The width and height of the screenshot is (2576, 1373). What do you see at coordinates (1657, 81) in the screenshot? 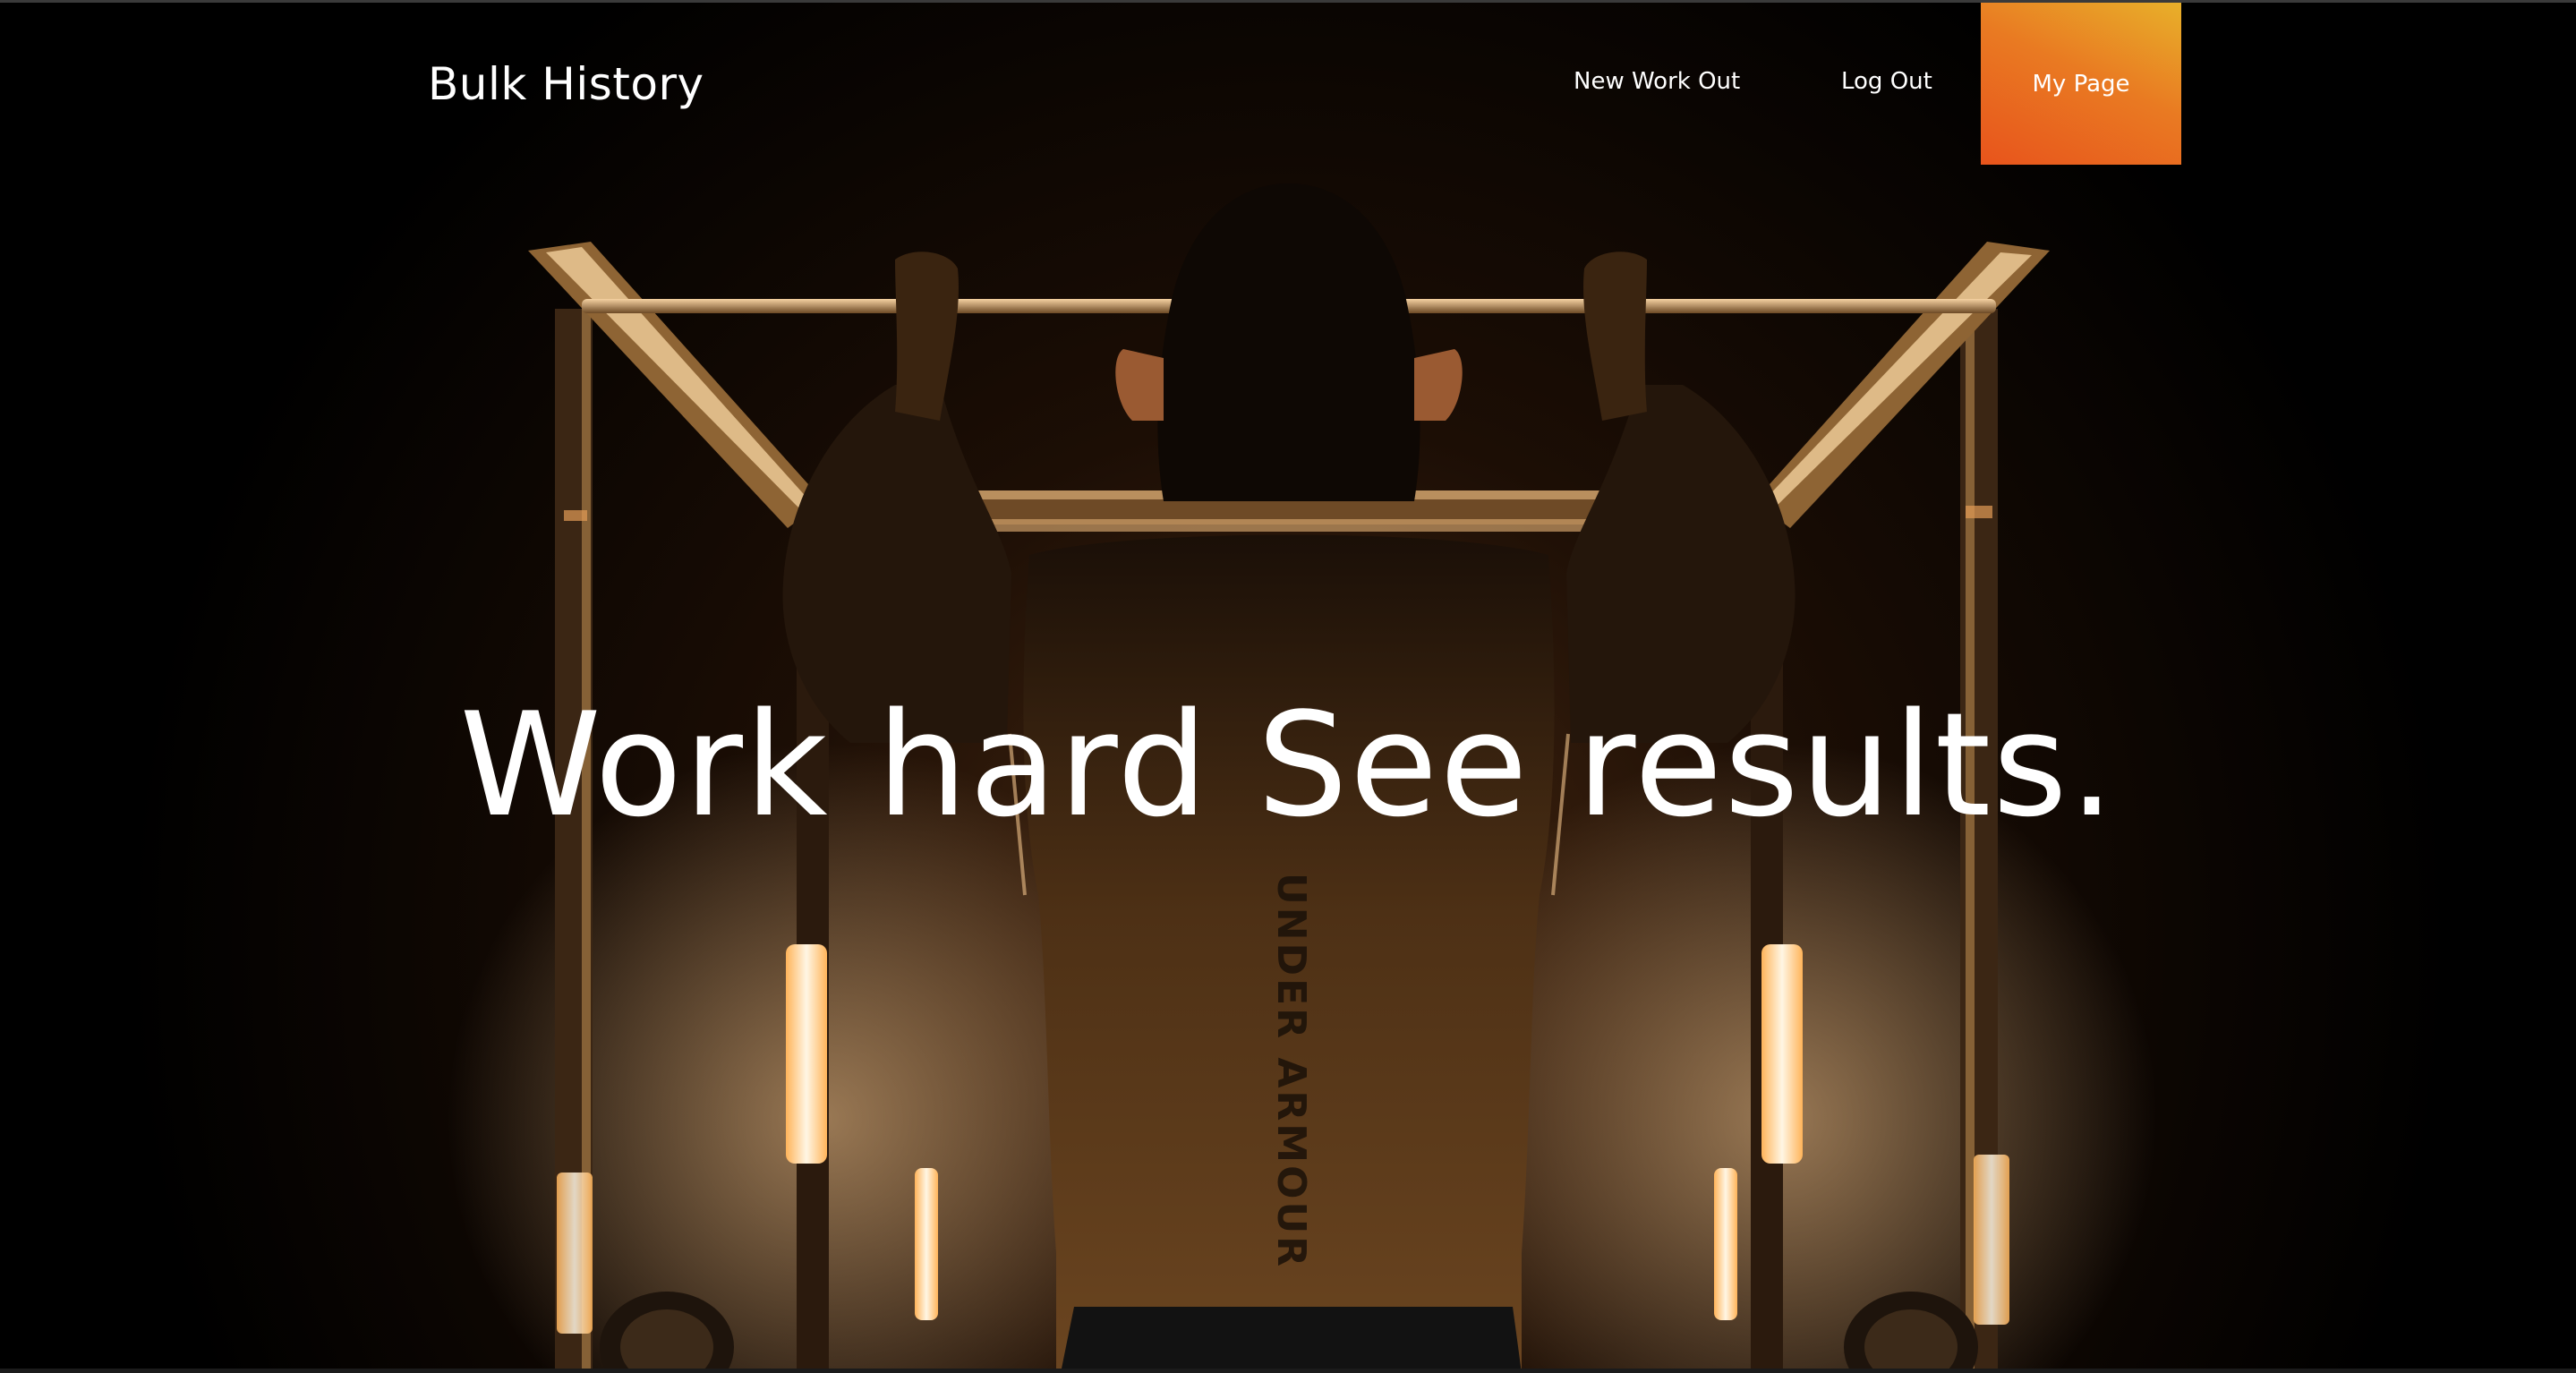
I see `nav-new-workout-link: New Work Out` at bounding box center [1657, 81].